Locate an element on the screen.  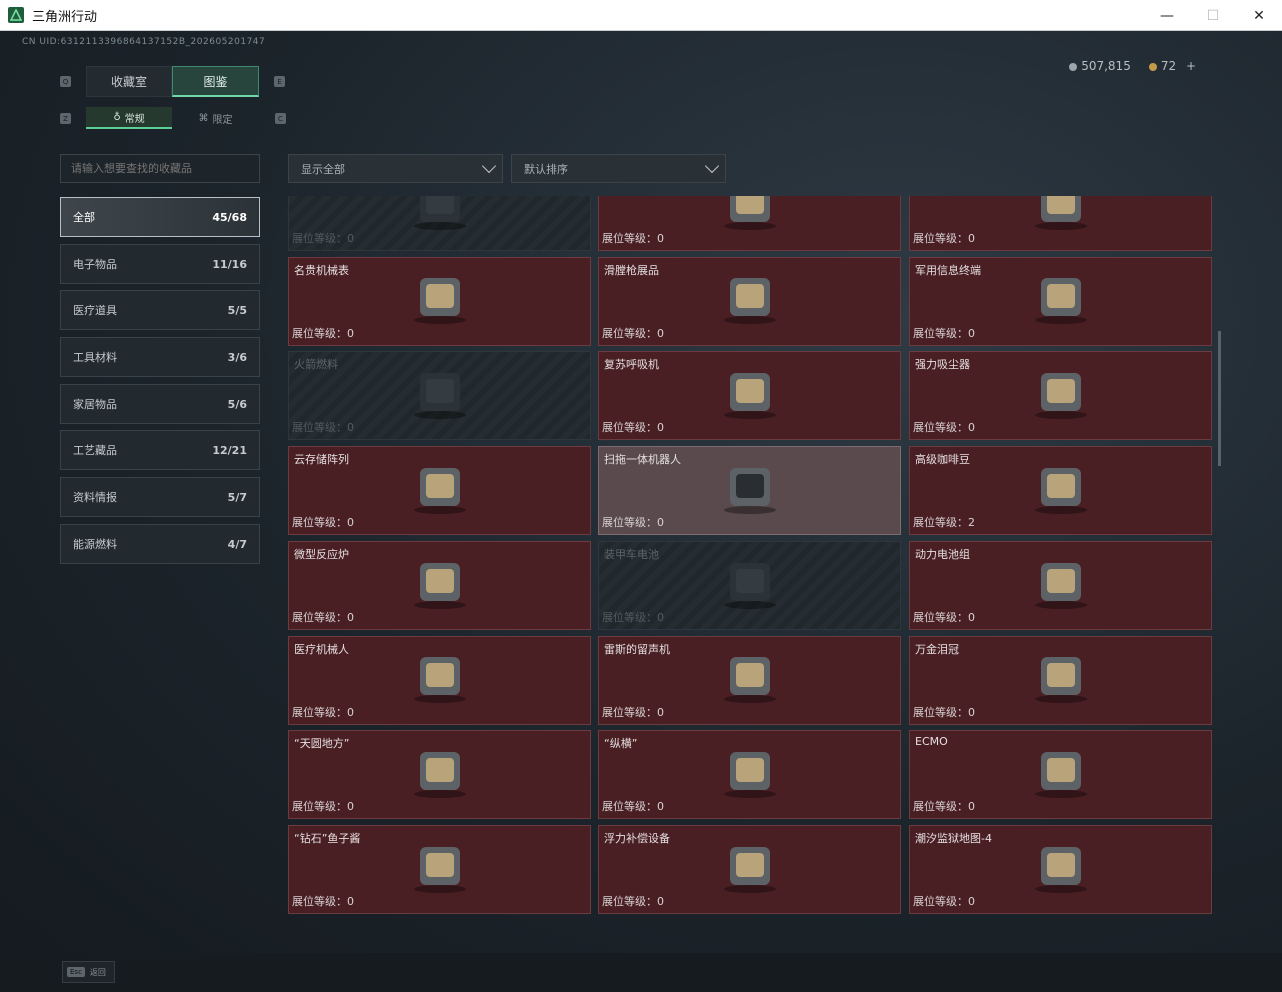
collection-card: 曼德尔超算单元展位等级：0 is located at coordinates (439, 223).